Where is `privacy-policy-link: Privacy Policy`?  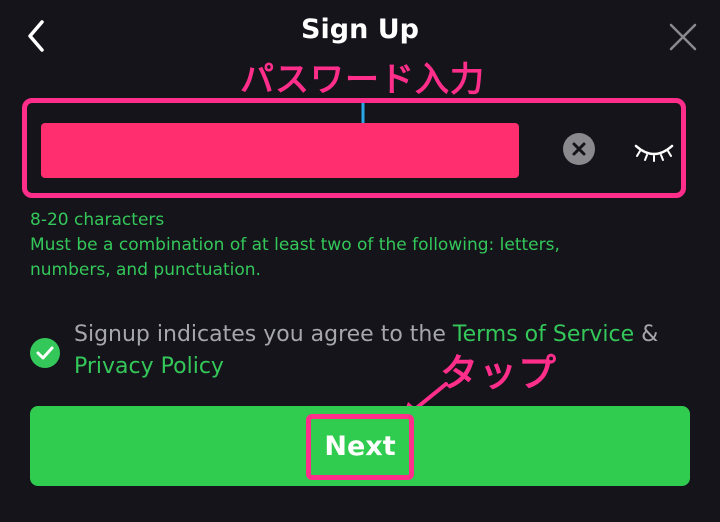 privacy-policy-link: Privacy Policy is located at coordinates (149, 366).